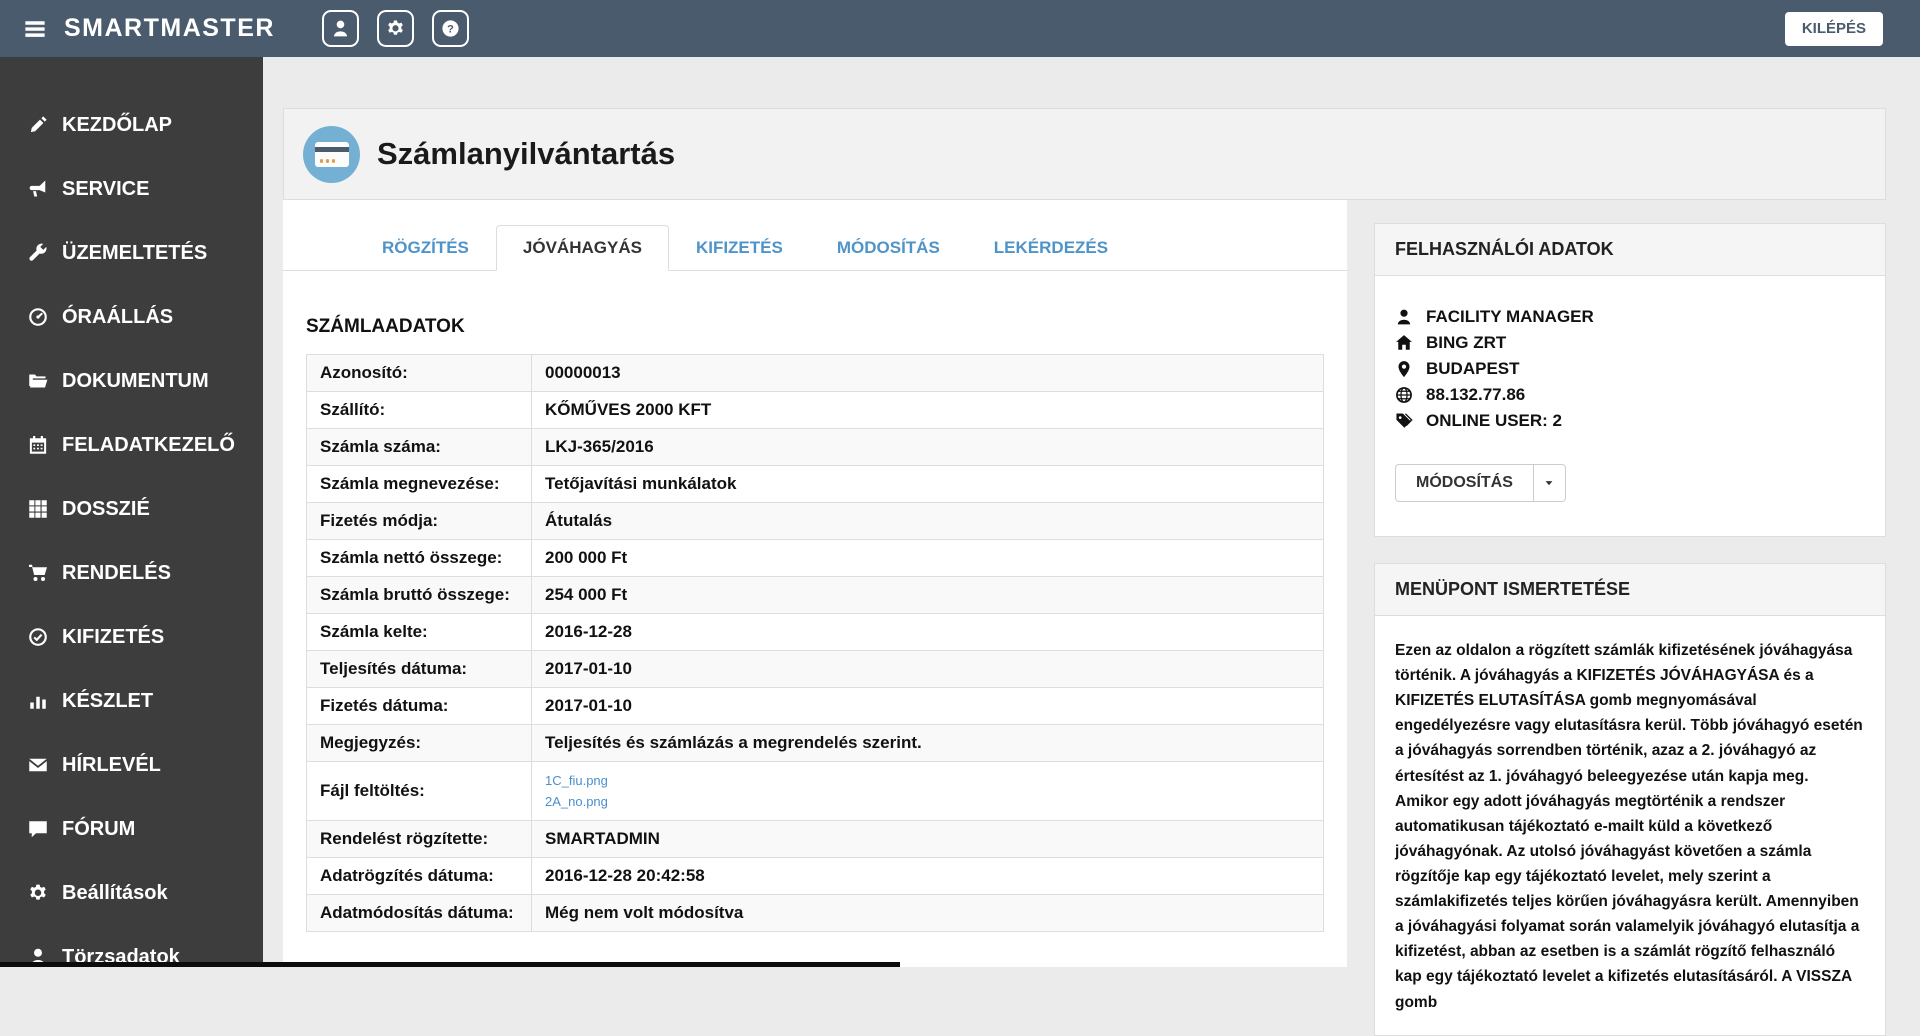 Image resolution: width=1920 pixels, height=1036 pixels. I want to click on row-value: Tetőjavítási munkálatok, so click(928, 484).